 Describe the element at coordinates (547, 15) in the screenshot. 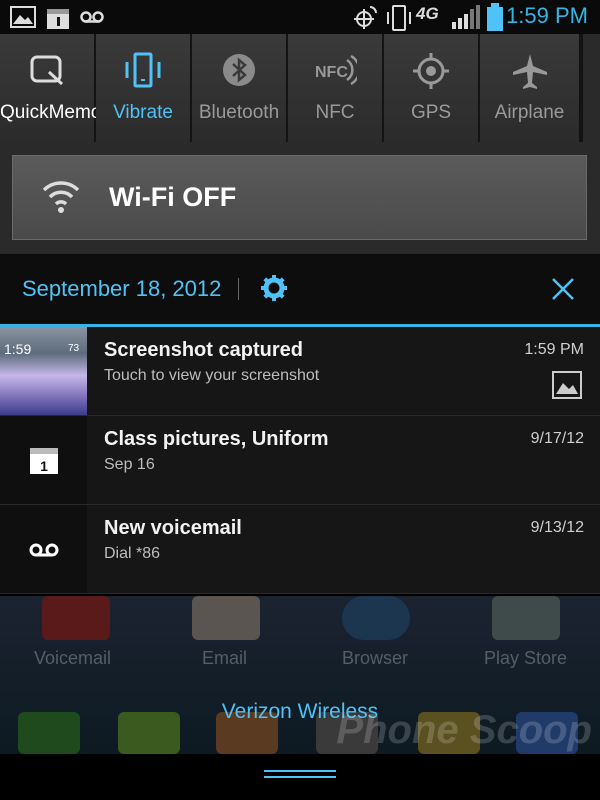

I see `status-time: 1:59 PM` at that location.